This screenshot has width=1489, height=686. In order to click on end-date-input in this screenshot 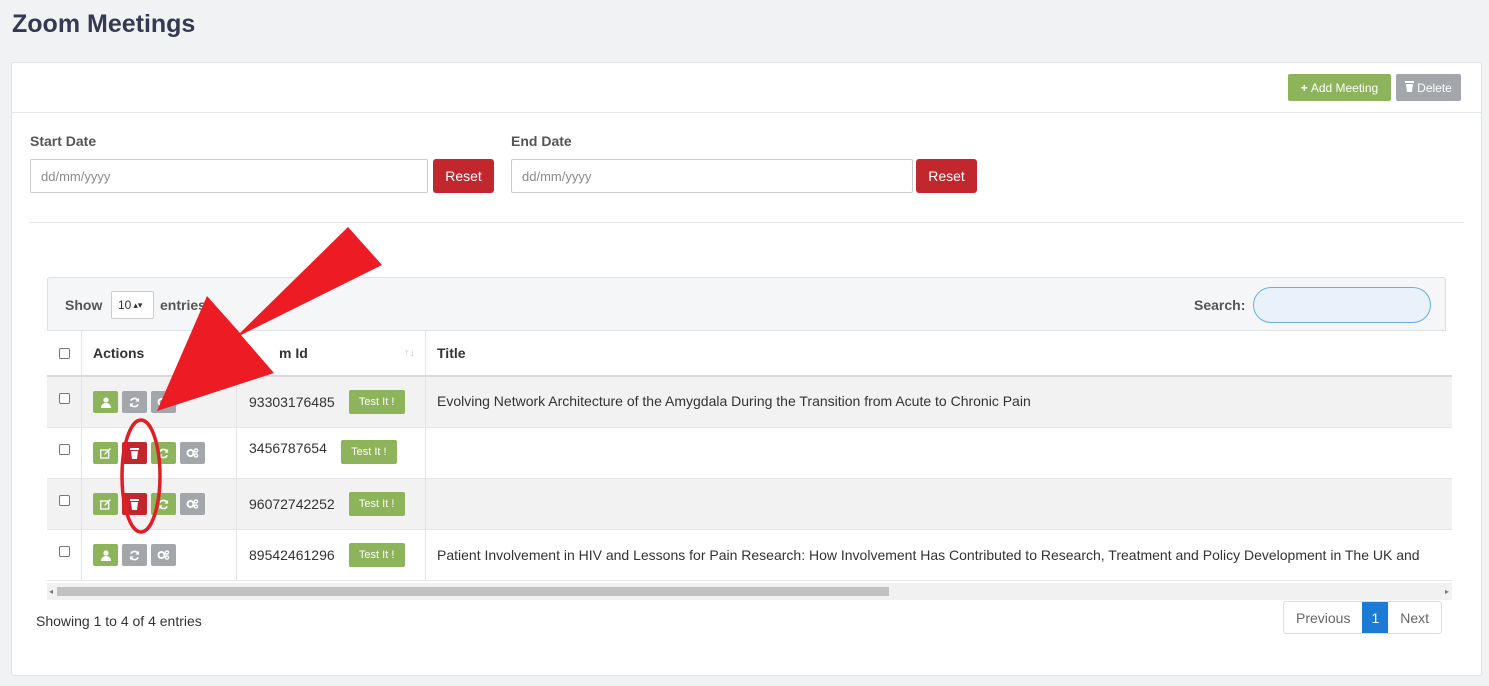, I will do `click(712, 176)`.